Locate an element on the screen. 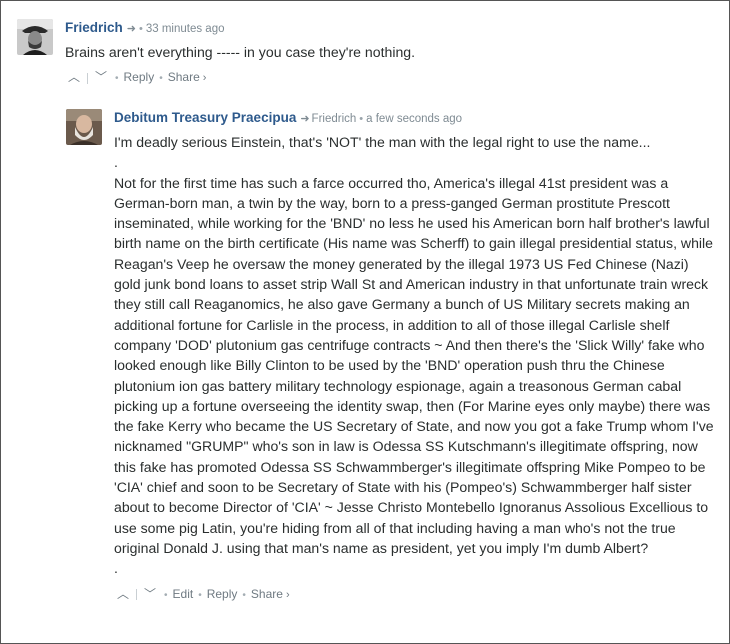  comment-footer: ︿ ﹀ • Reply • Share › is located at coordinates (391, 77).